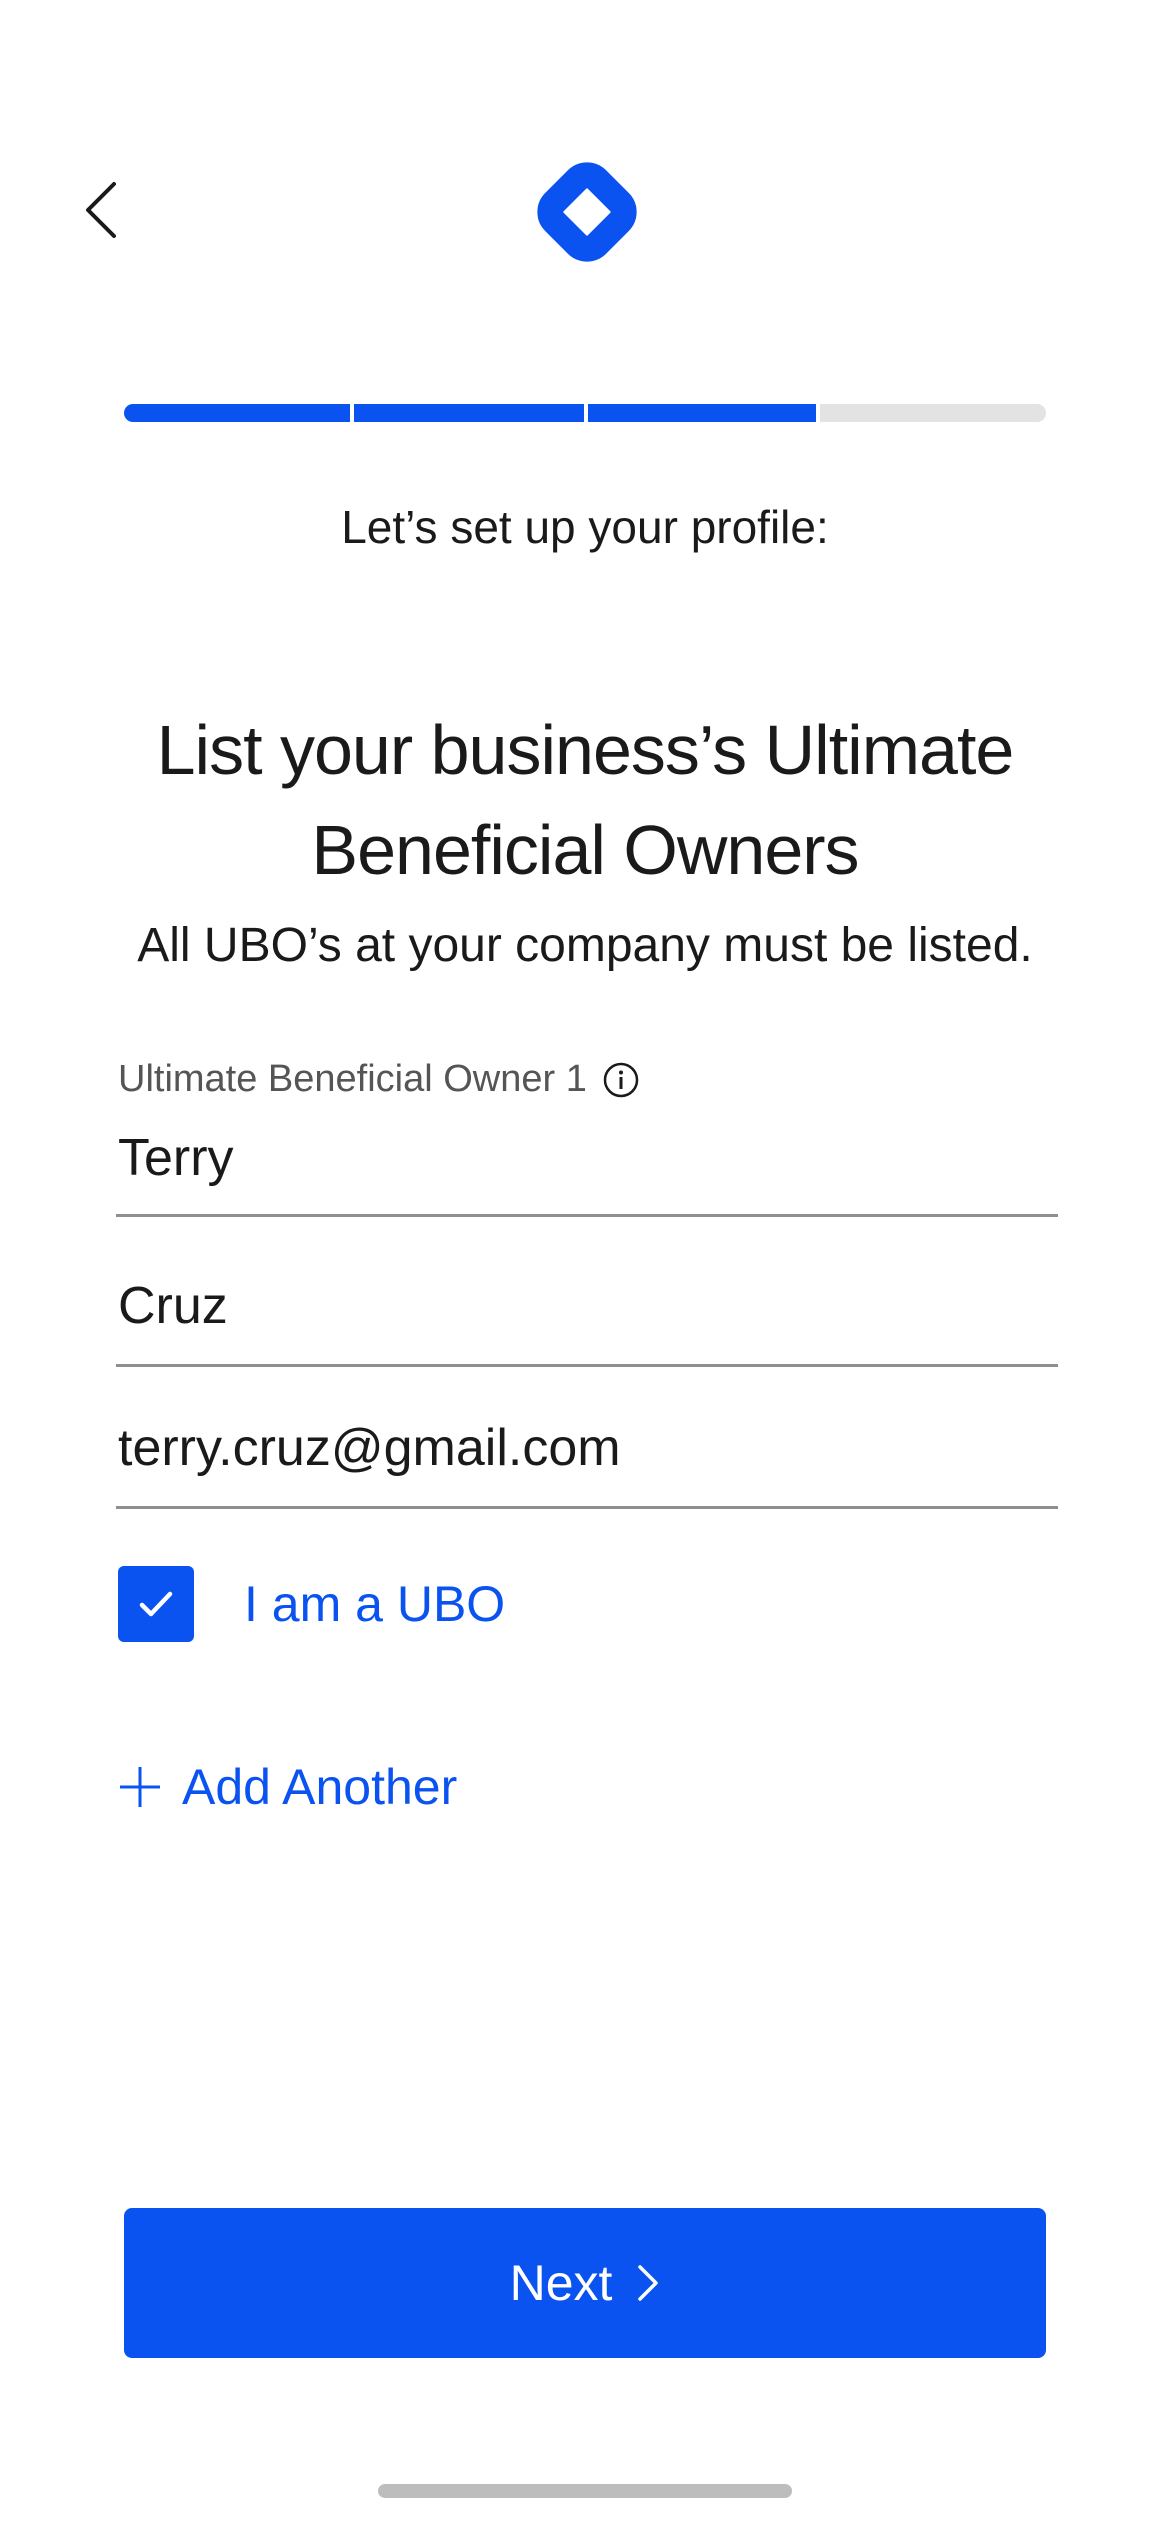 This screenshot has height=2532, width=1170. I want to click on progress-bar, so click(585, 413).